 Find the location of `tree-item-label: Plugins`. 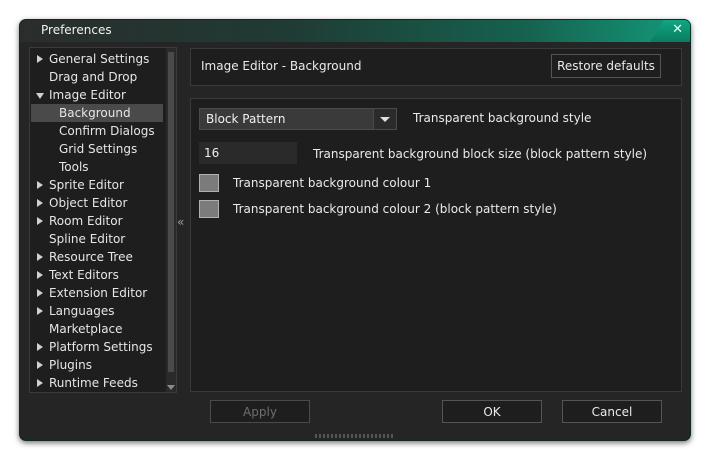

tree-item-label: Plugins is located at coordinates (70, 365).